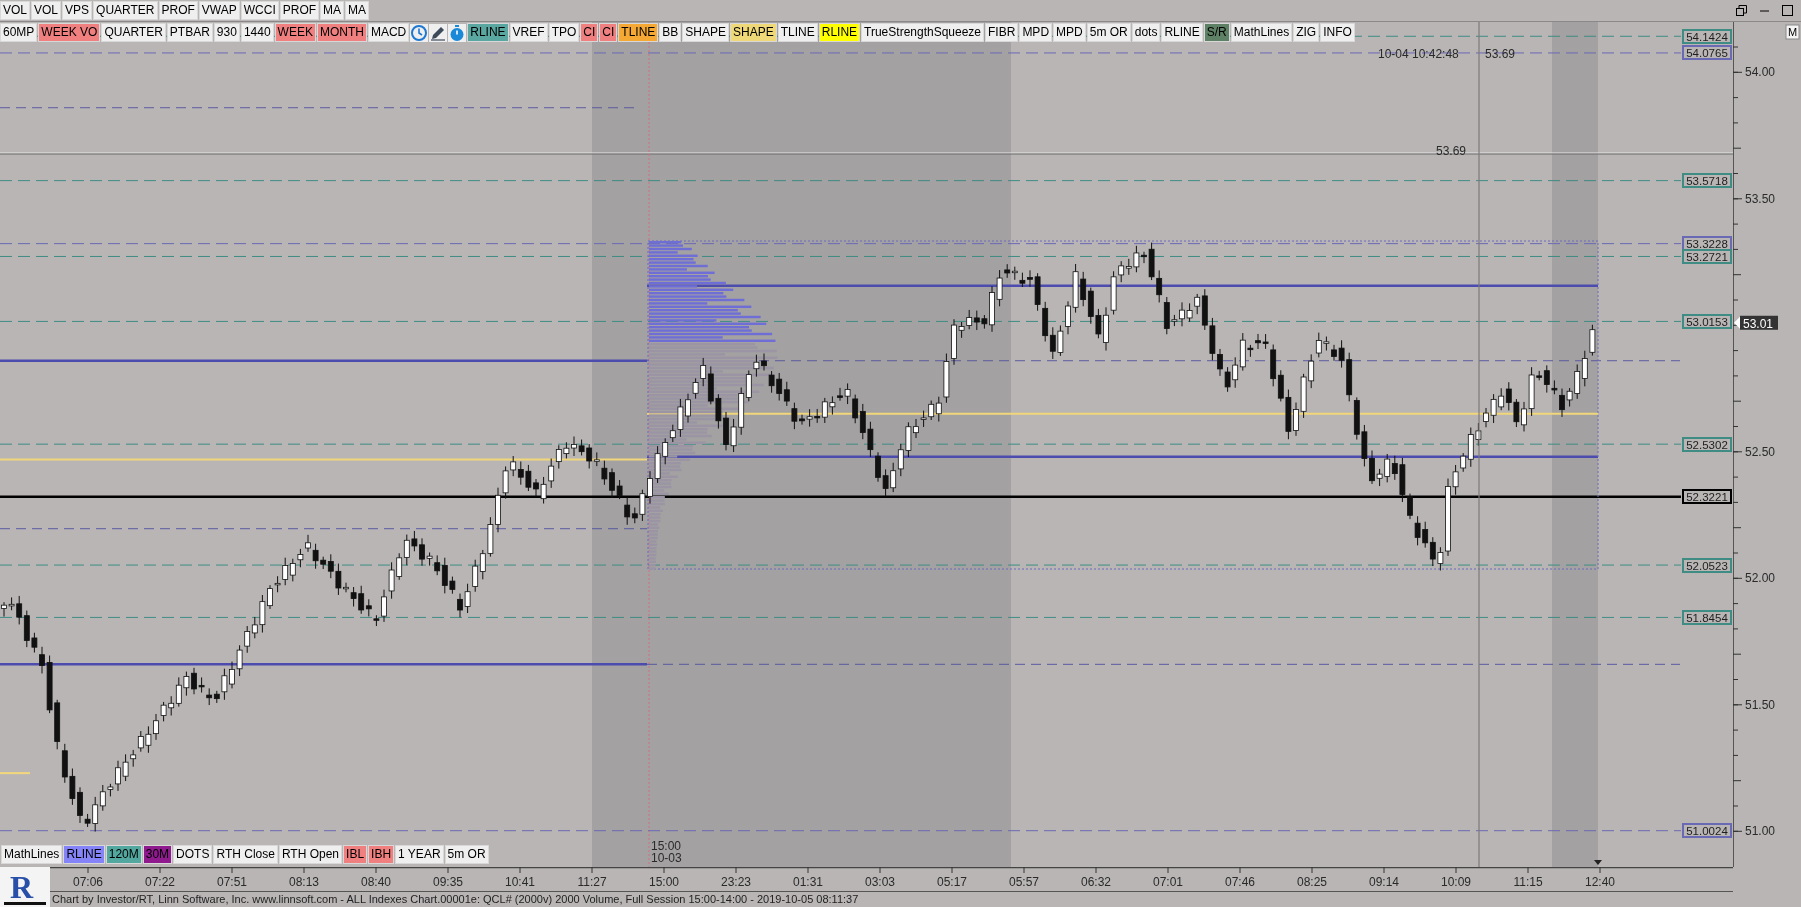 The width and height of the screenshot is (1801, 907). Describe the element at coordinates (189, 32) in the screenshot. I see `toolbar-button: PTBAR` at that location.